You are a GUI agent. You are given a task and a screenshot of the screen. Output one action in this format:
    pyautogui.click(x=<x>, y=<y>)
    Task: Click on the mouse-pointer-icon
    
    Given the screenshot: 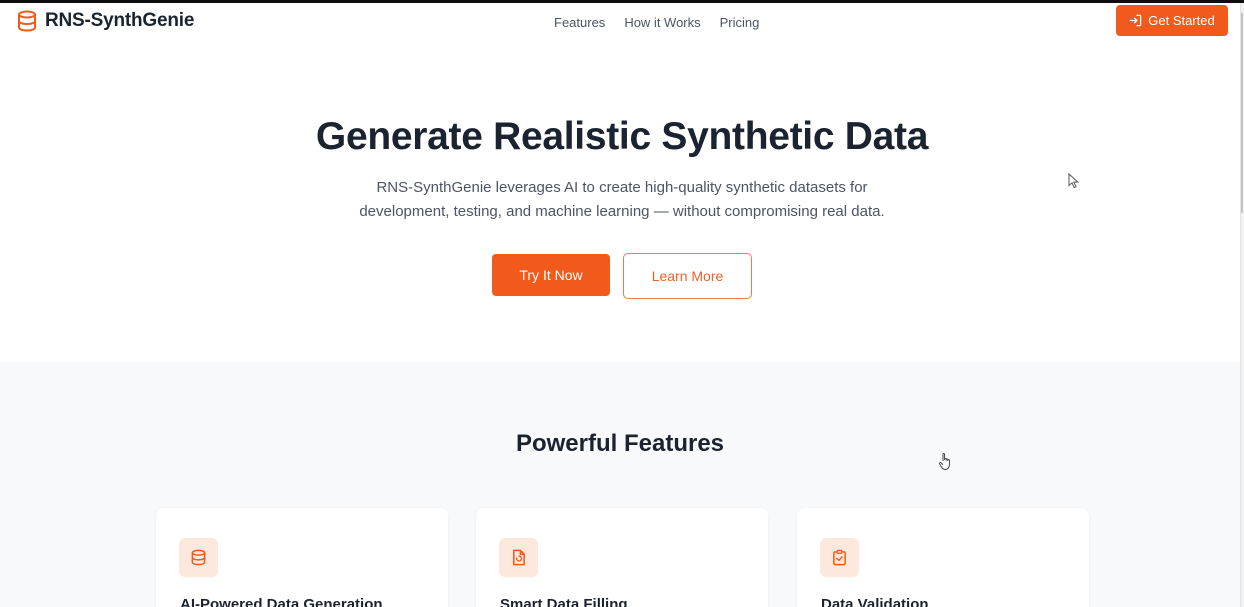 What is the action you would take?
    pyautogui.click(x=1074, y=181)
    